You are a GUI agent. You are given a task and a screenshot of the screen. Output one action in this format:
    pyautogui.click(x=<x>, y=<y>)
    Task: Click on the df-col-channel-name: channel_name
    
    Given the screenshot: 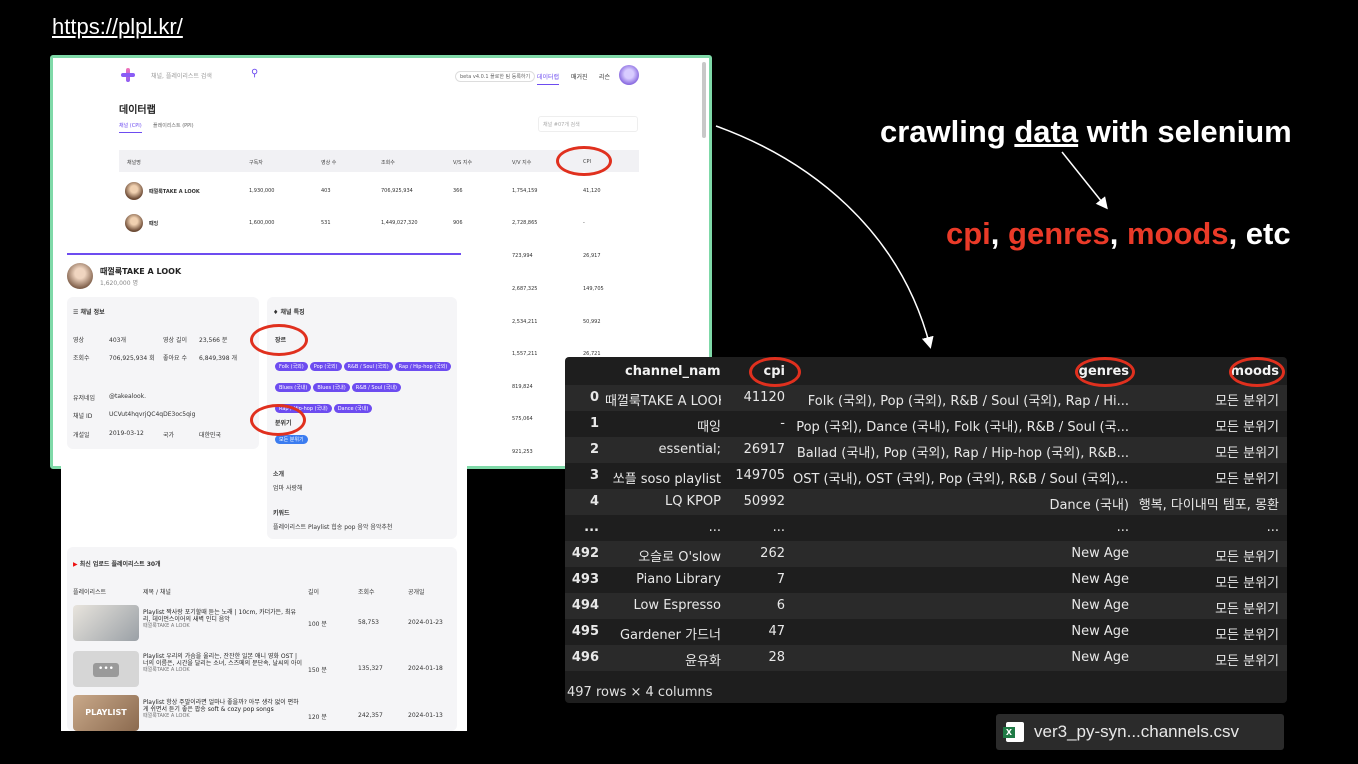 What is the action you would take?
    pyautogui.click(x=673, y=371)
    